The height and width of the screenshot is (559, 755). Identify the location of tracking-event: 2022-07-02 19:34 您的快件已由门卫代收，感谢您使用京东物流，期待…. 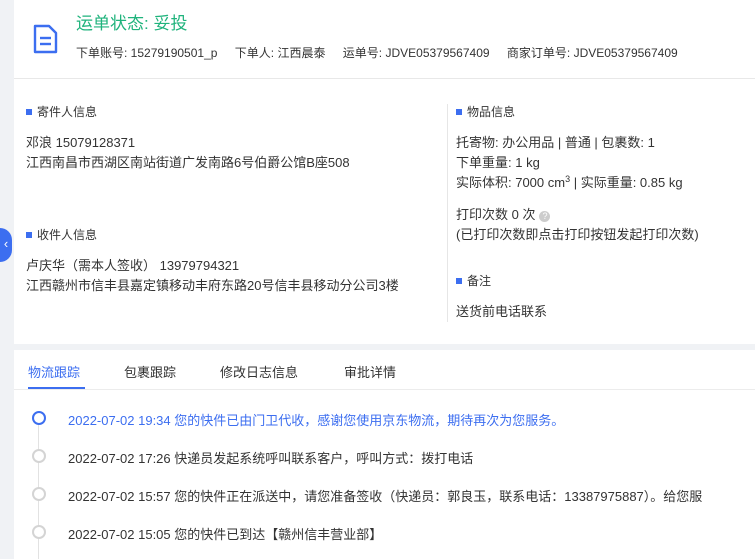
(316, 420).